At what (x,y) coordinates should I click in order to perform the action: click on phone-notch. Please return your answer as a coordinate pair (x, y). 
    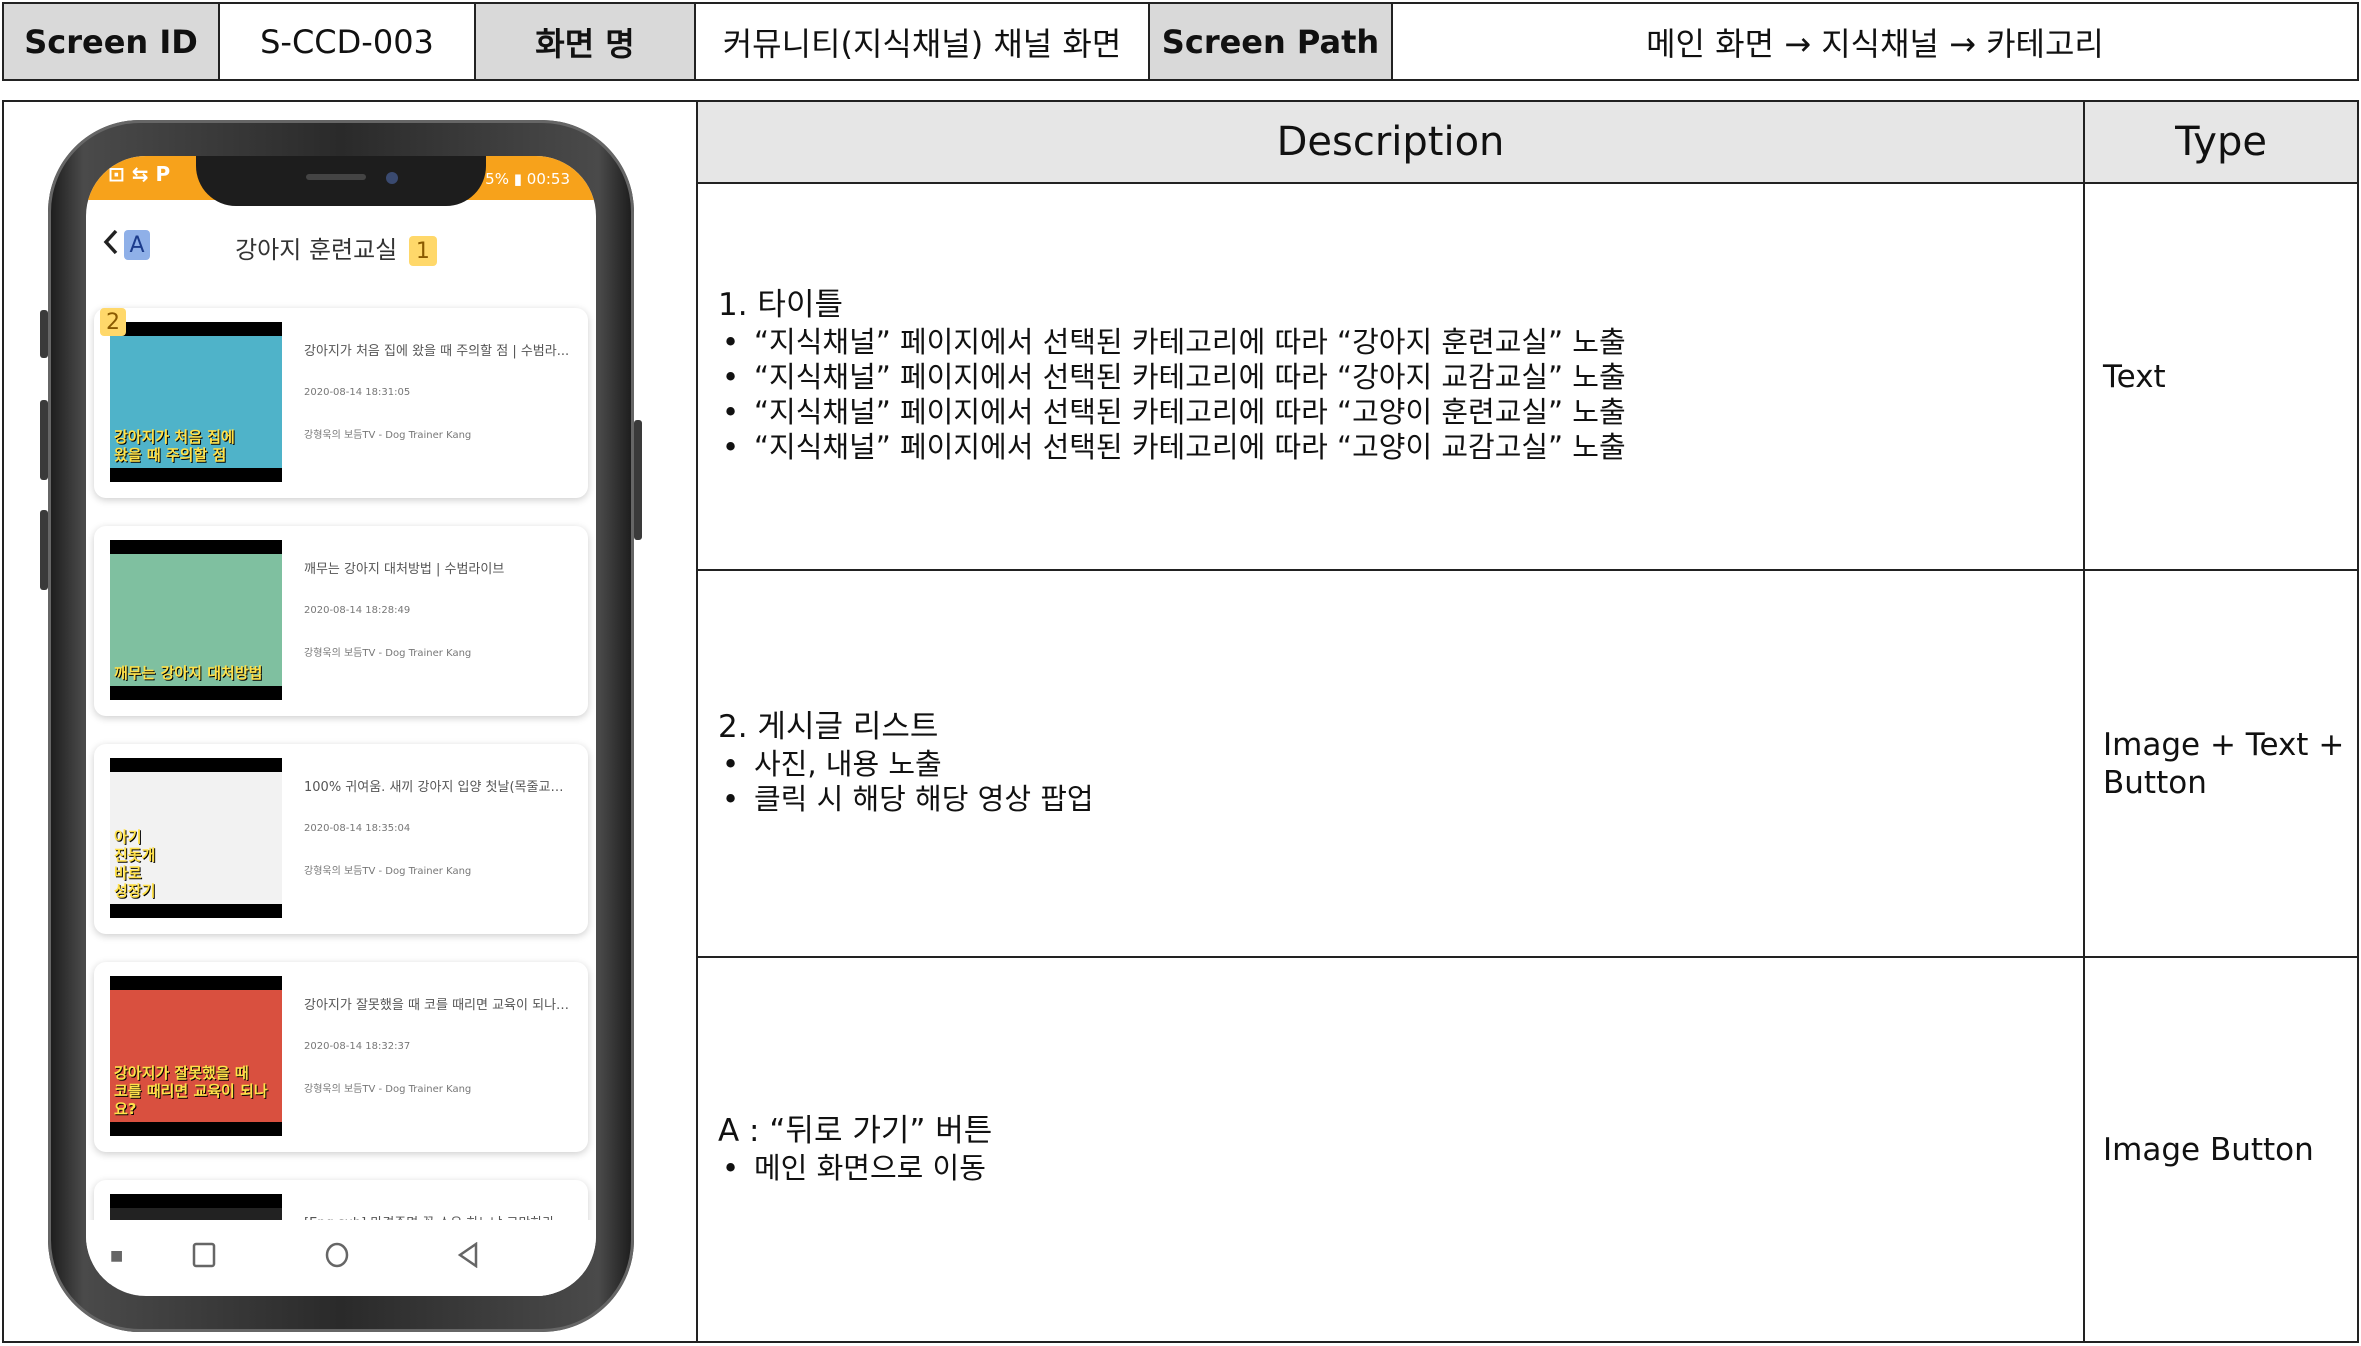
    Looking at the image, I should click on (341, 181).